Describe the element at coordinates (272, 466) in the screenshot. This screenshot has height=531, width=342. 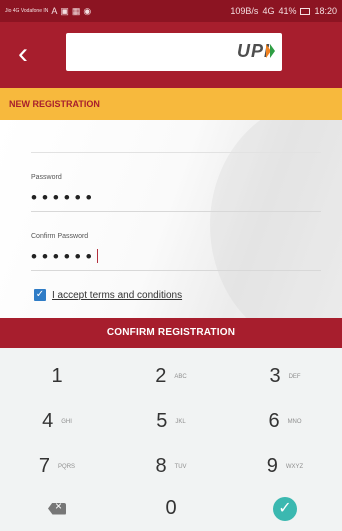
I see `key-9-number: 9` at that location.